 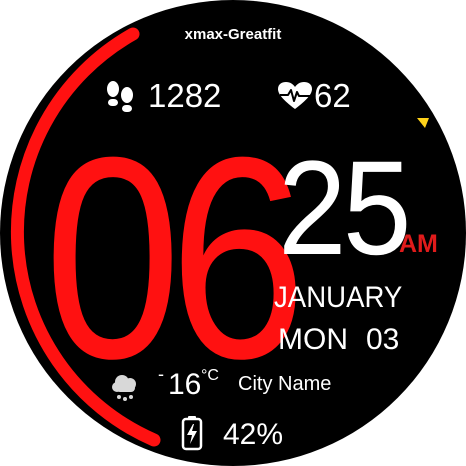 What do you see at coordinates (313, 339) in the screenshot?
I see `weekday-label: MON` at bounding box center [313, 339].